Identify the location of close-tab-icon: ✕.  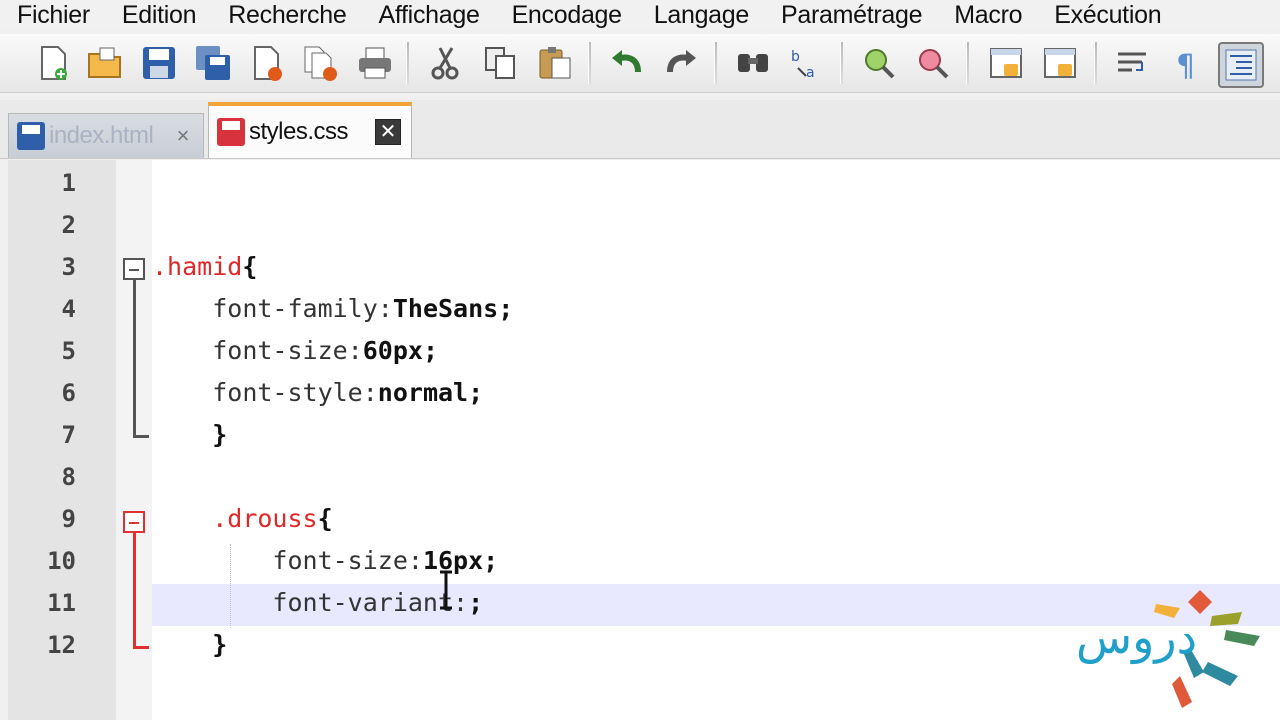
(388, 132).